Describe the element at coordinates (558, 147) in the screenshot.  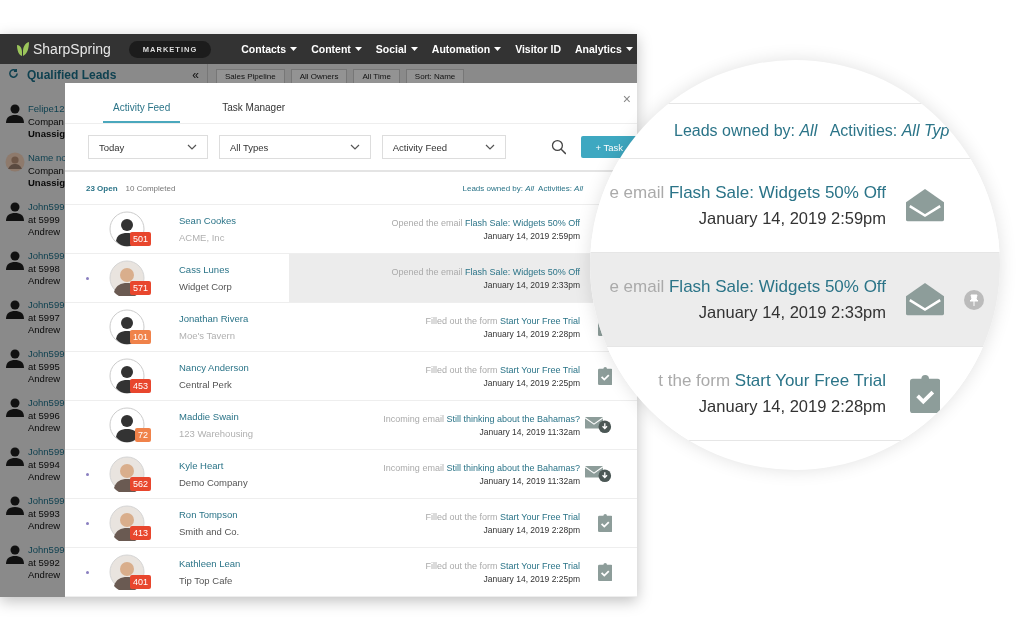
I see `search-icon` at that location.